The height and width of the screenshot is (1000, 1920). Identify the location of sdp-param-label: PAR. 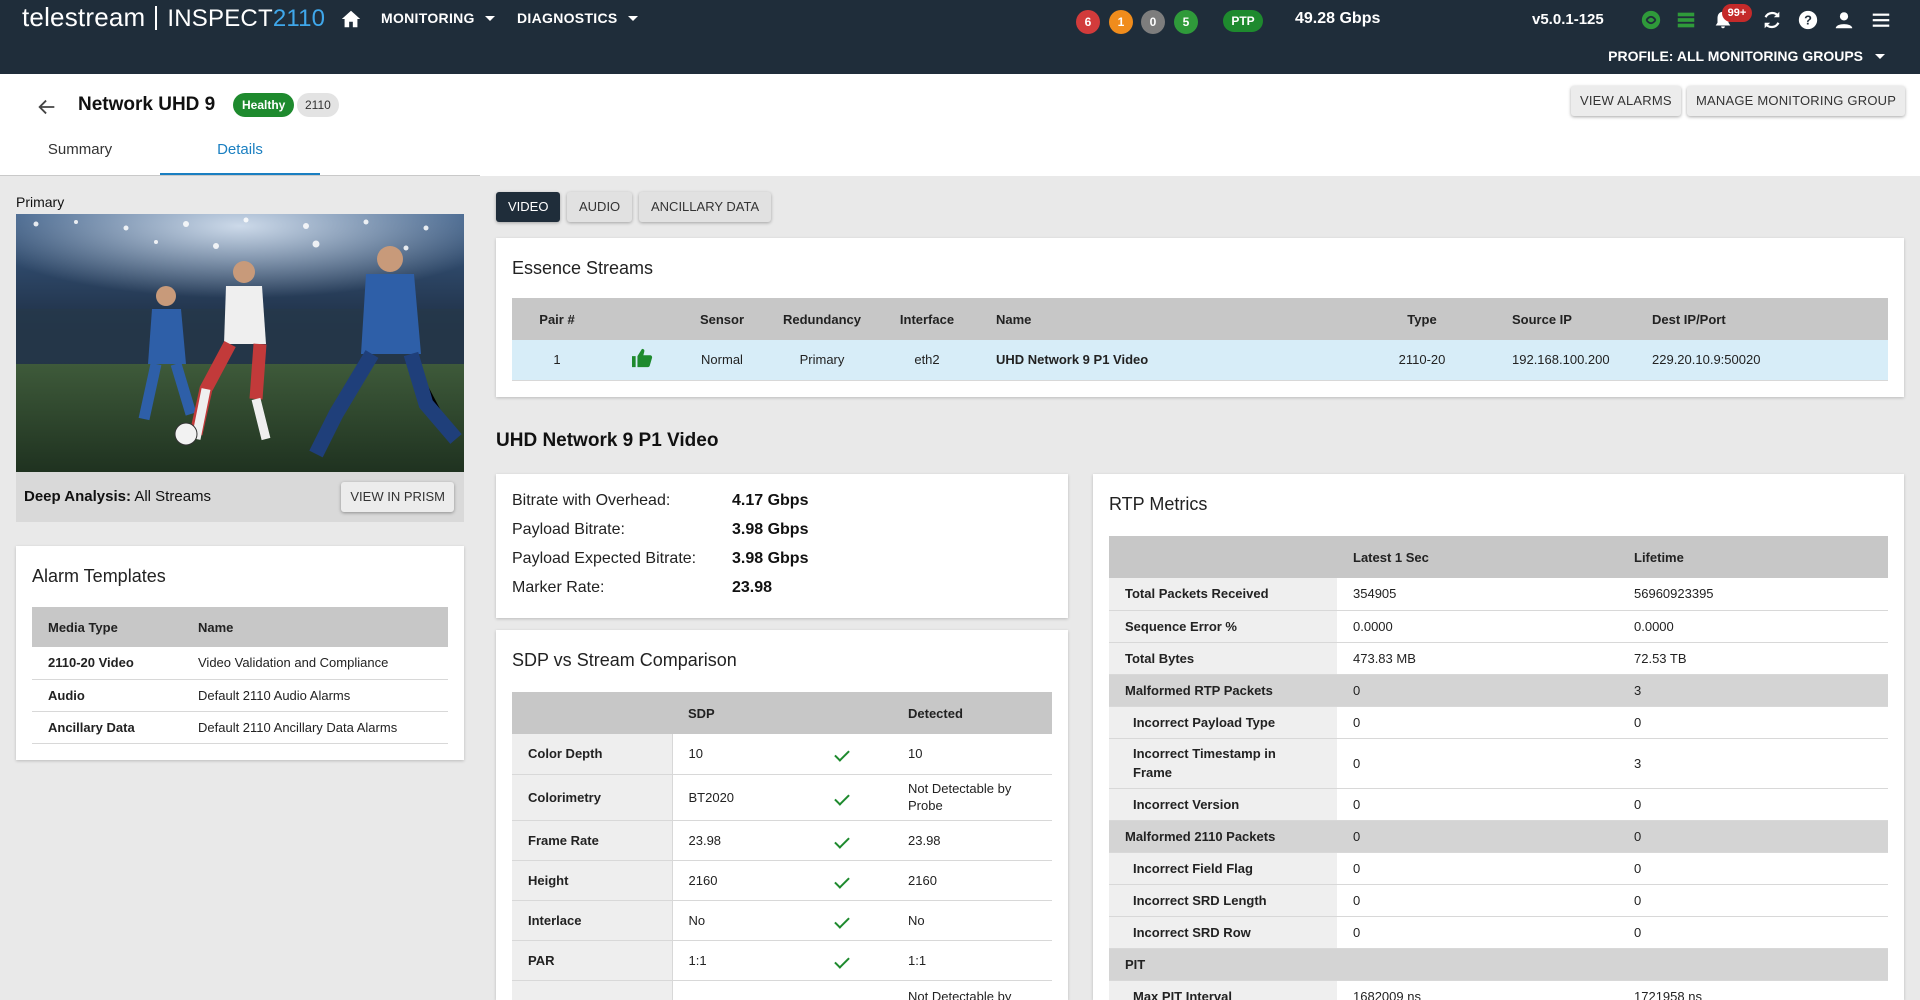
(592, 960).